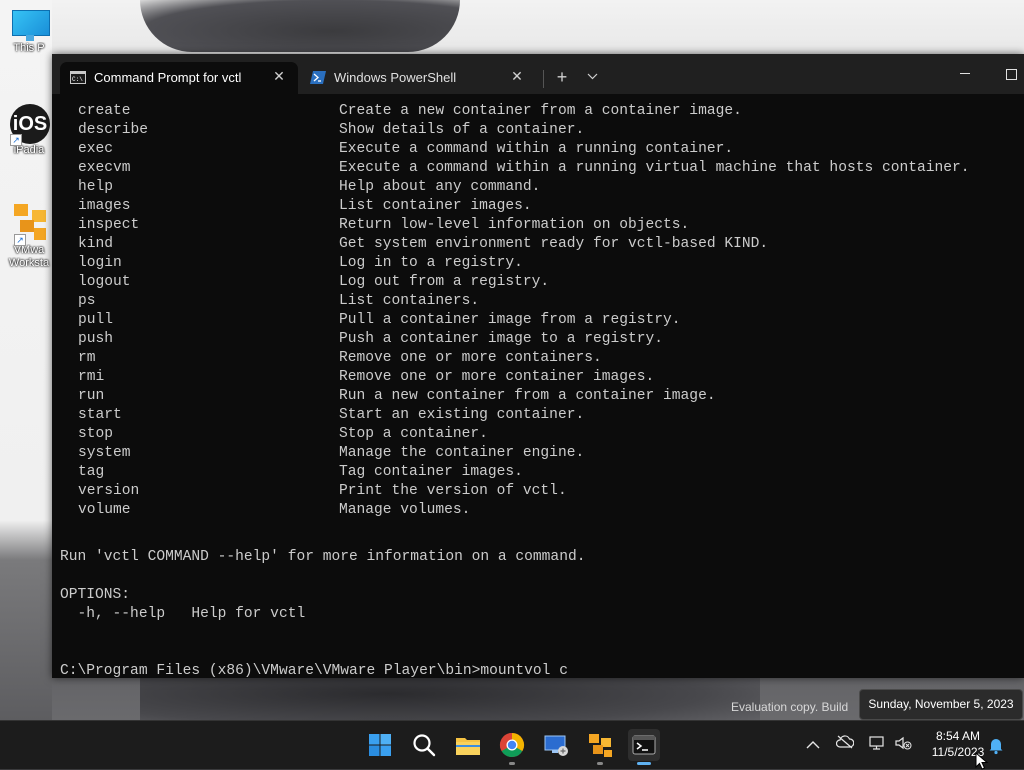 The width and height of the screenshot is (1024, 770). What do you see at coordinates (540, 510) in the screenshot?
I see `command-row: volume Manage volumes.` at bounding box center [540, 510].